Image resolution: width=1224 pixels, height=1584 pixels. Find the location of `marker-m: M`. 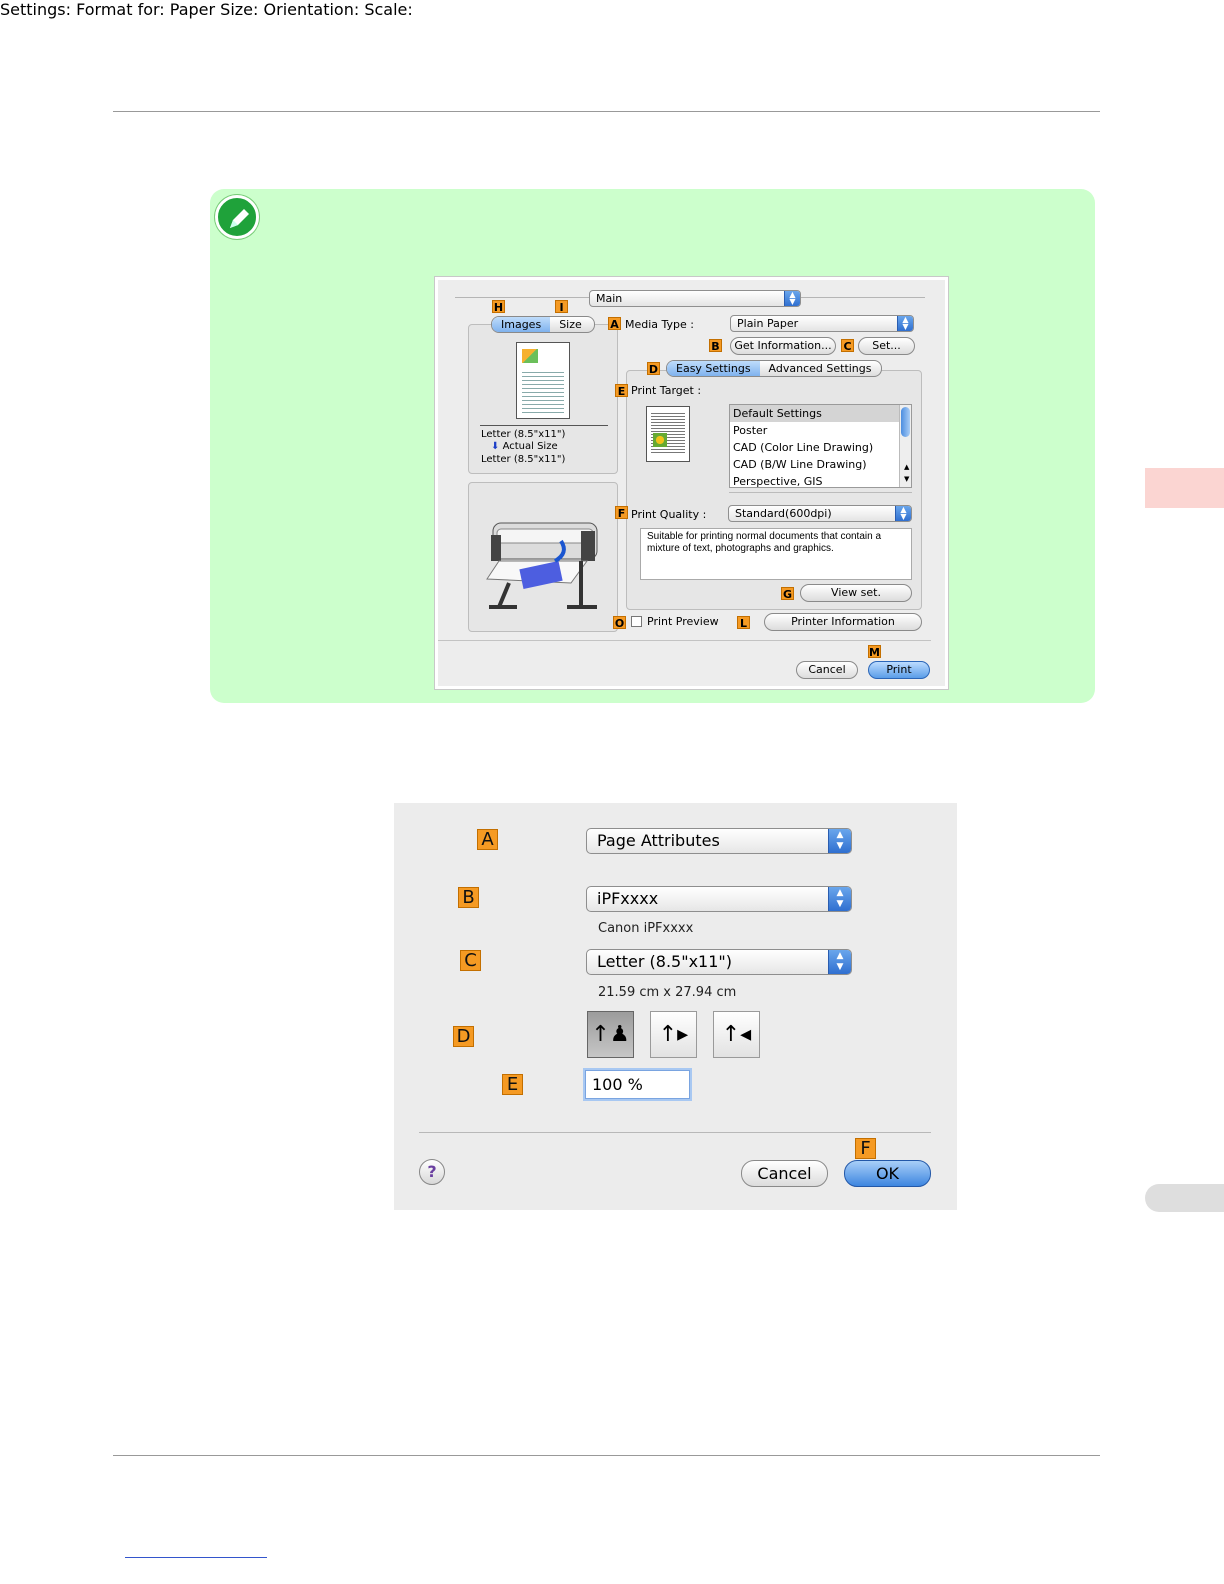

marker-m: M is located at coordinates (874, 652).